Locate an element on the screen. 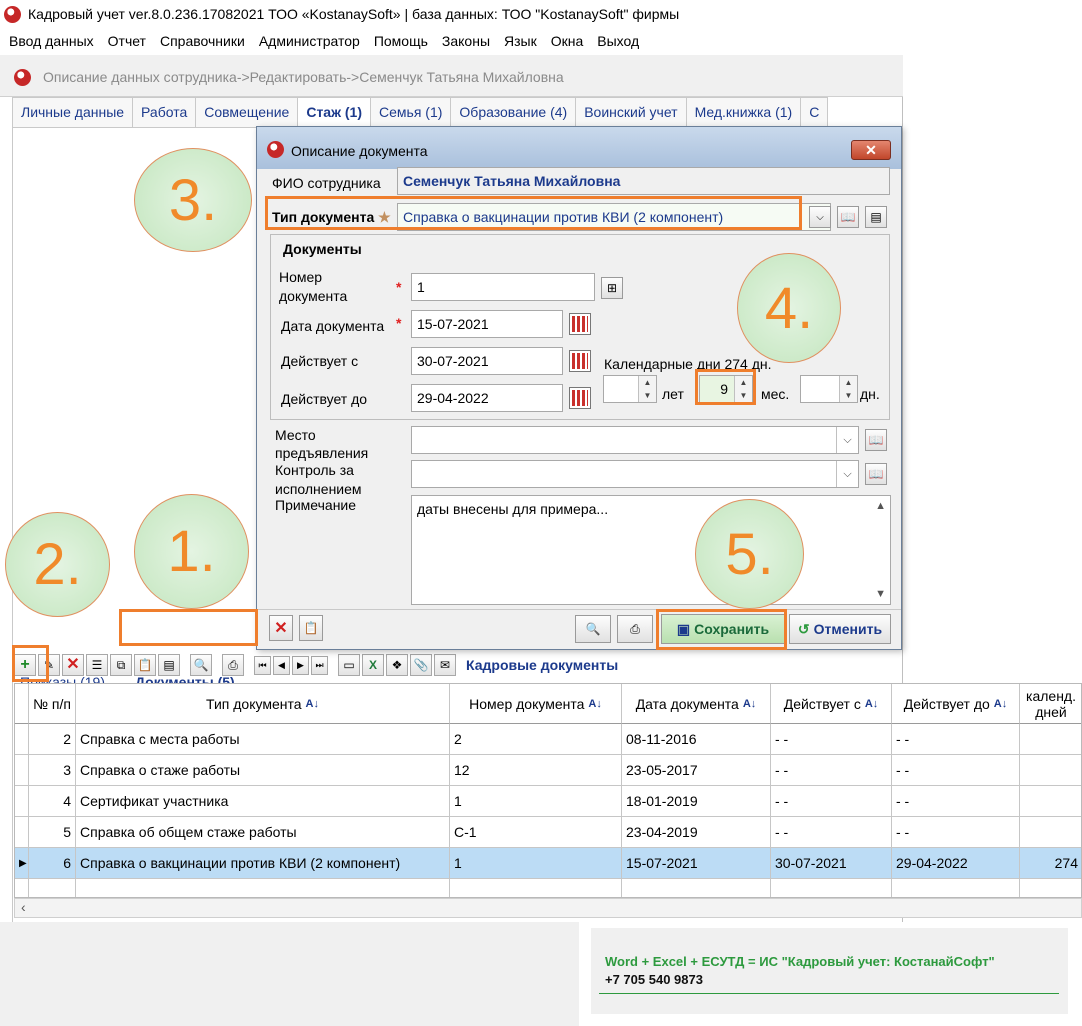 The width and height of the screenshot is (1082, 1026). place-combo: ⌵ is located at coordinates (635, 440).